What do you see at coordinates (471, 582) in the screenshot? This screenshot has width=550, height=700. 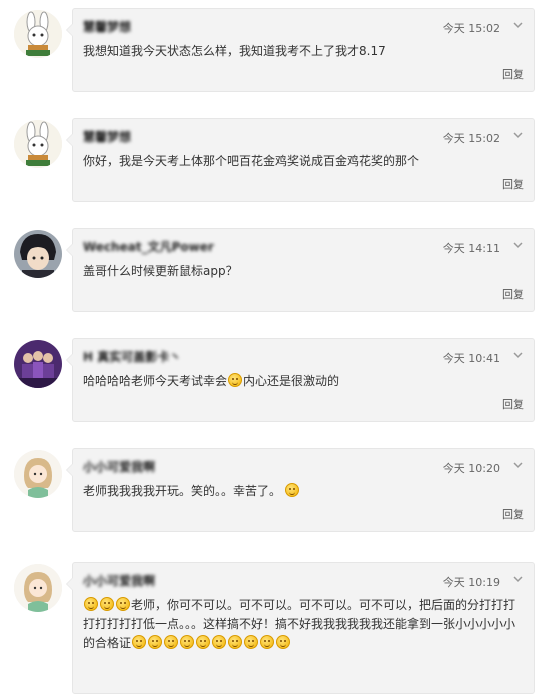 I see `timestamp: 今天 10:19` at bounding box center [471, 582].